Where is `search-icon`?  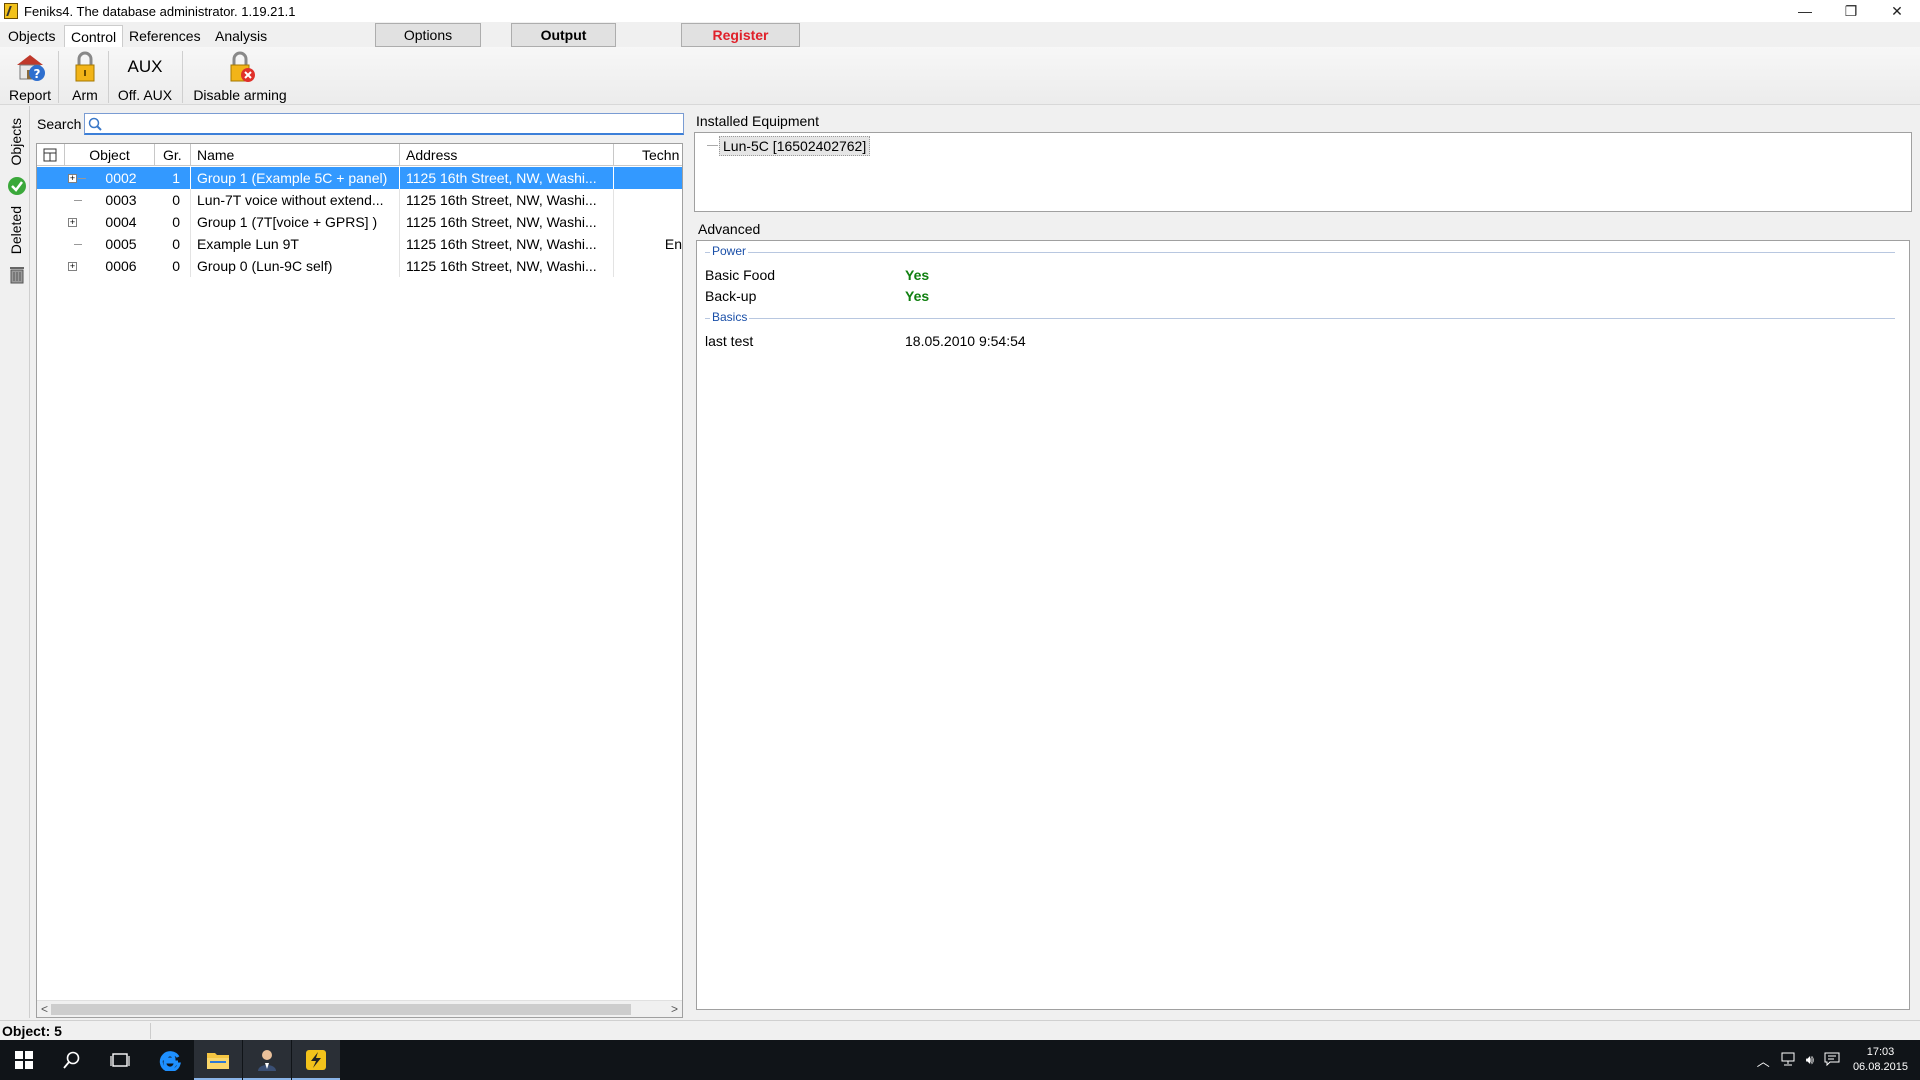 search-icon is located at coordinates (95, 124).